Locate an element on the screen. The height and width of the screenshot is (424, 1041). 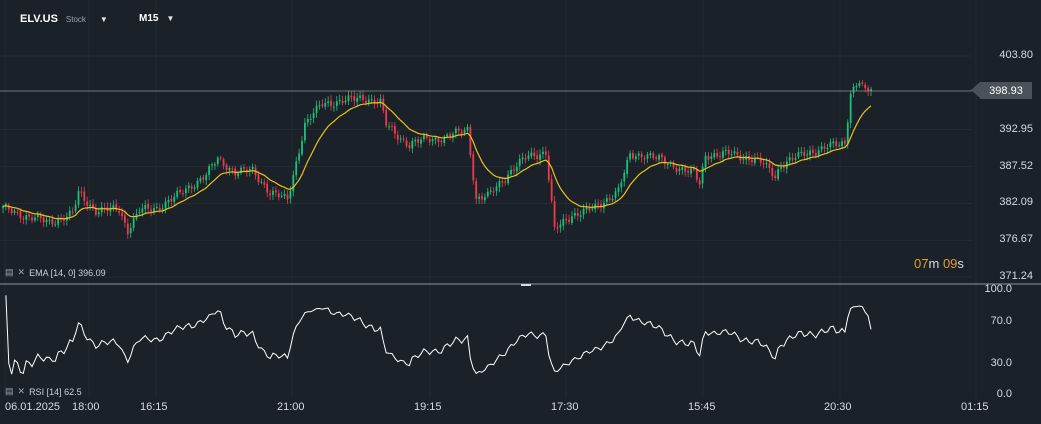
symbol-selector: ELV.US Stock ▼ is located at coordinates (64, 19).